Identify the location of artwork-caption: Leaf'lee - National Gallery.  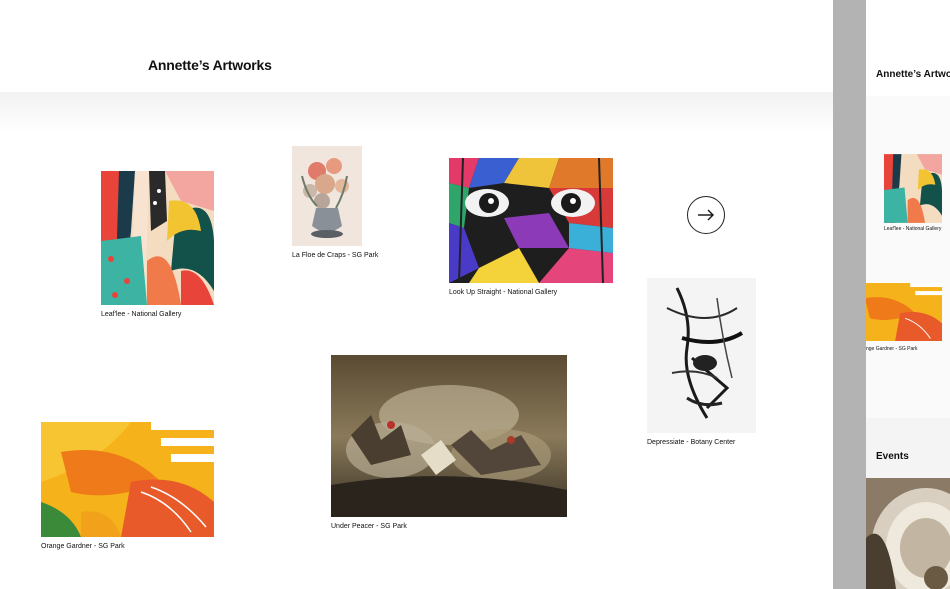
(141, 314).